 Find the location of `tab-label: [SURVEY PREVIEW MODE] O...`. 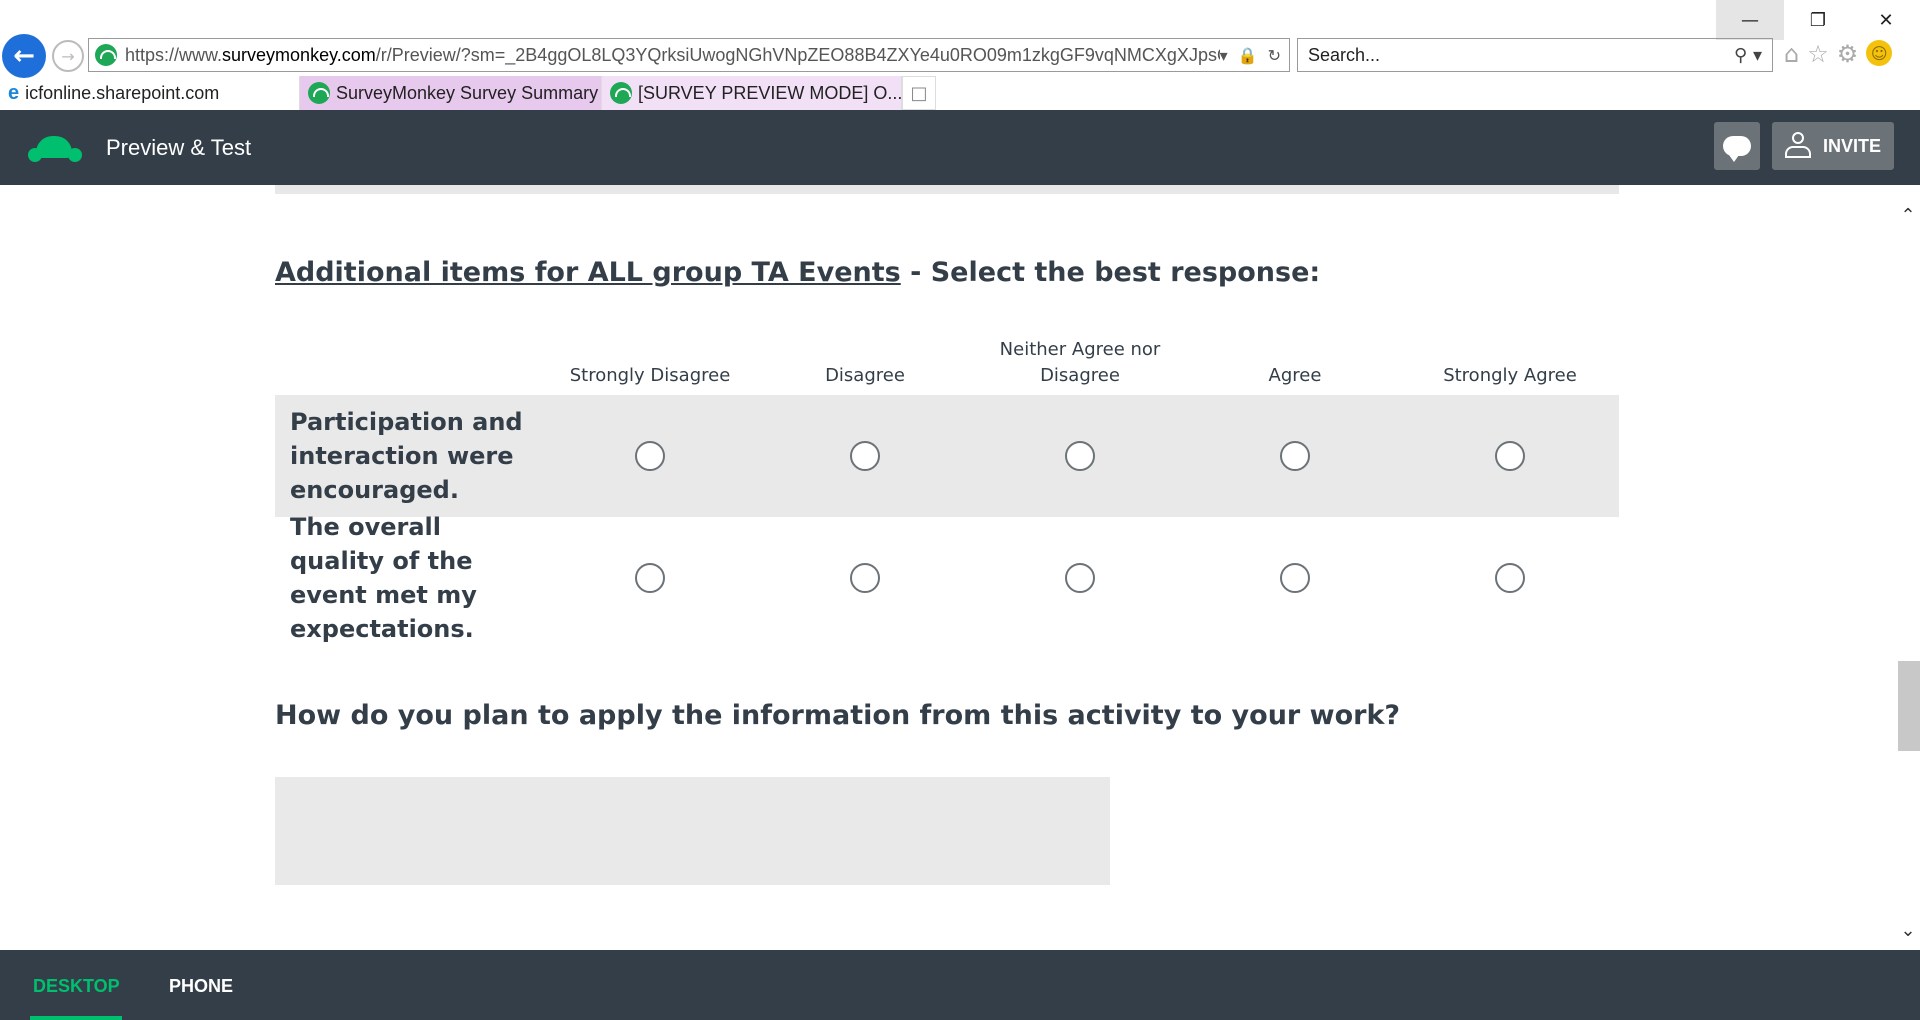

tab-label: [SURVEY PREVIEW MODE] O... is located at coordinates (770, 92).